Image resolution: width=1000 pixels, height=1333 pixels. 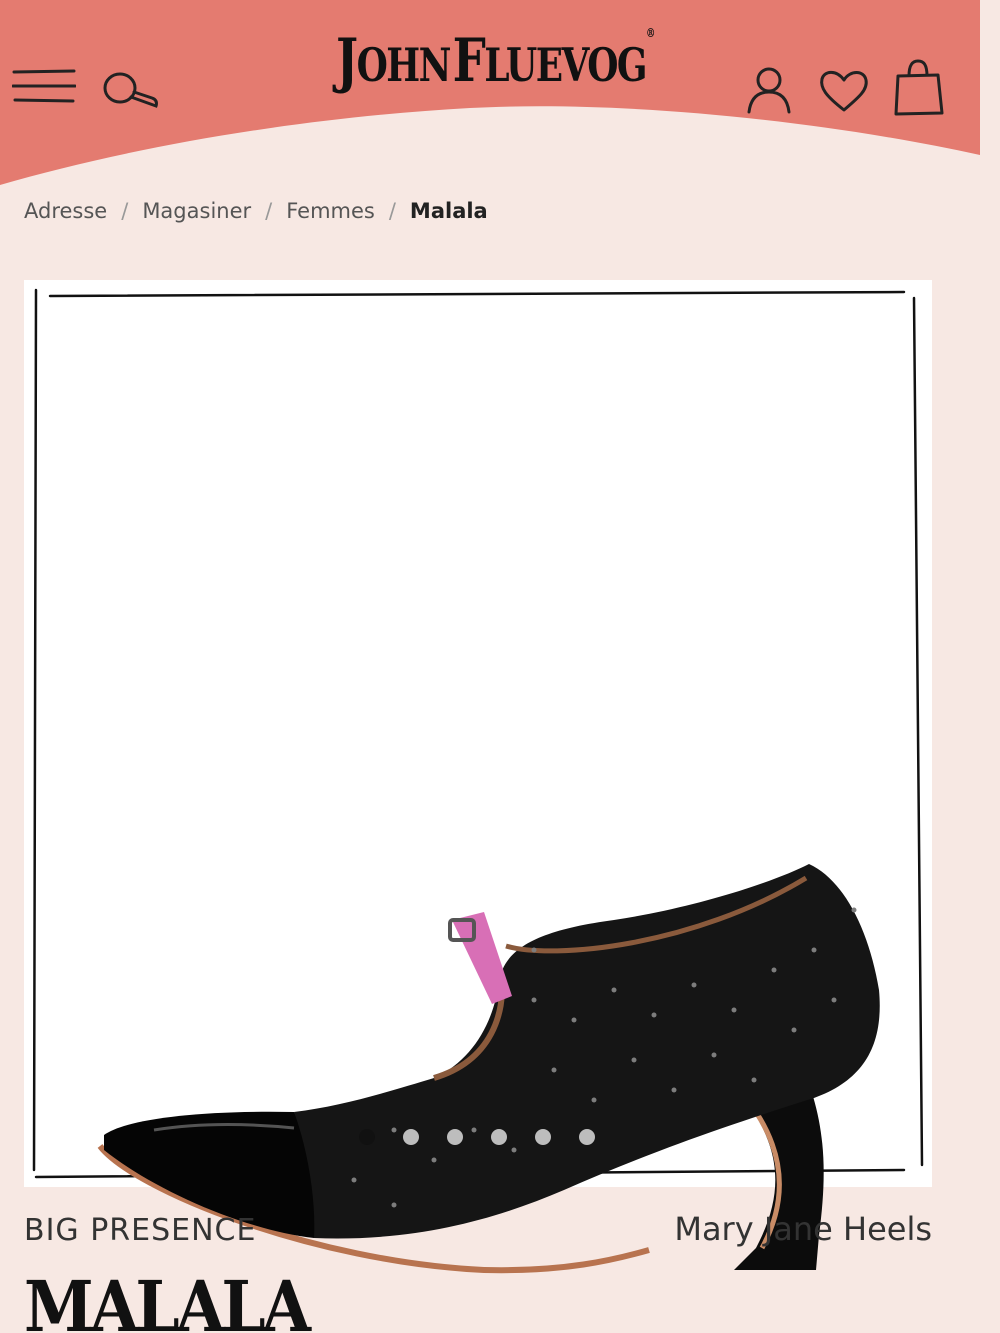 What do you see at coordinates (919, 89) in the screenshot?
I see `cart-icon` at bounding box center [919, 89].